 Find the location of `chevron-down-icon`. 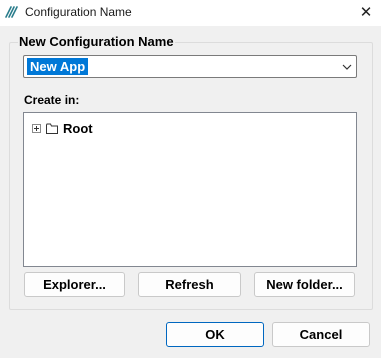

chevron-down-icon is located at coordinates (347, 67).